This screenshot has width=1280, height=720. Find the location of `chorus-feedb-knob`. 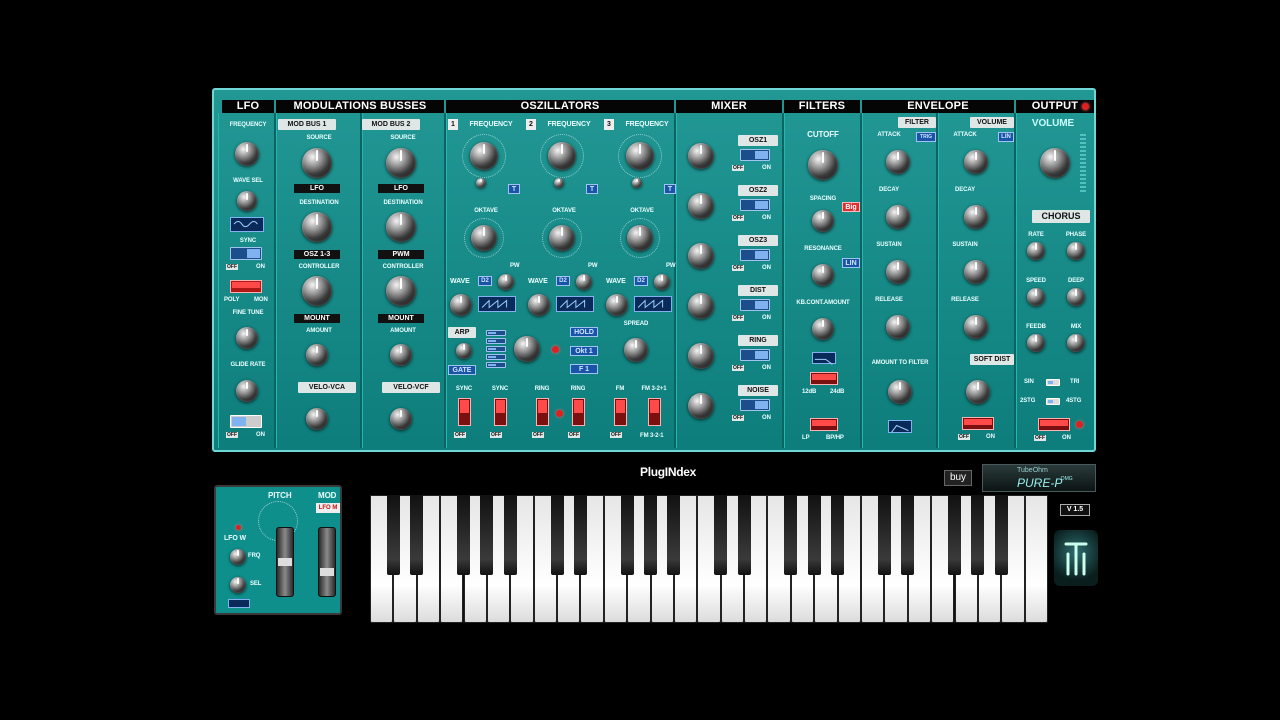

chorus-feedb-knob is located at coordinates (1036, 343).